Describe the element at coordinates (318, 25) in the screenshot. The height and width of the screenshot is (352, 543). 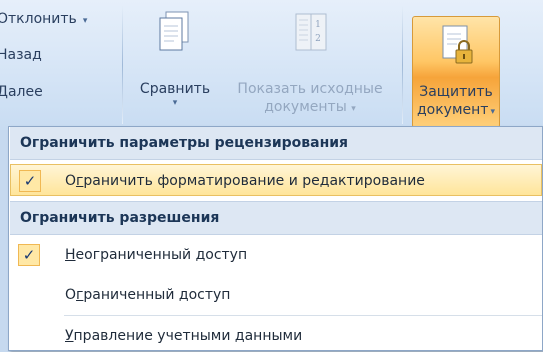
I see `panel-number-1: 1` at that location.